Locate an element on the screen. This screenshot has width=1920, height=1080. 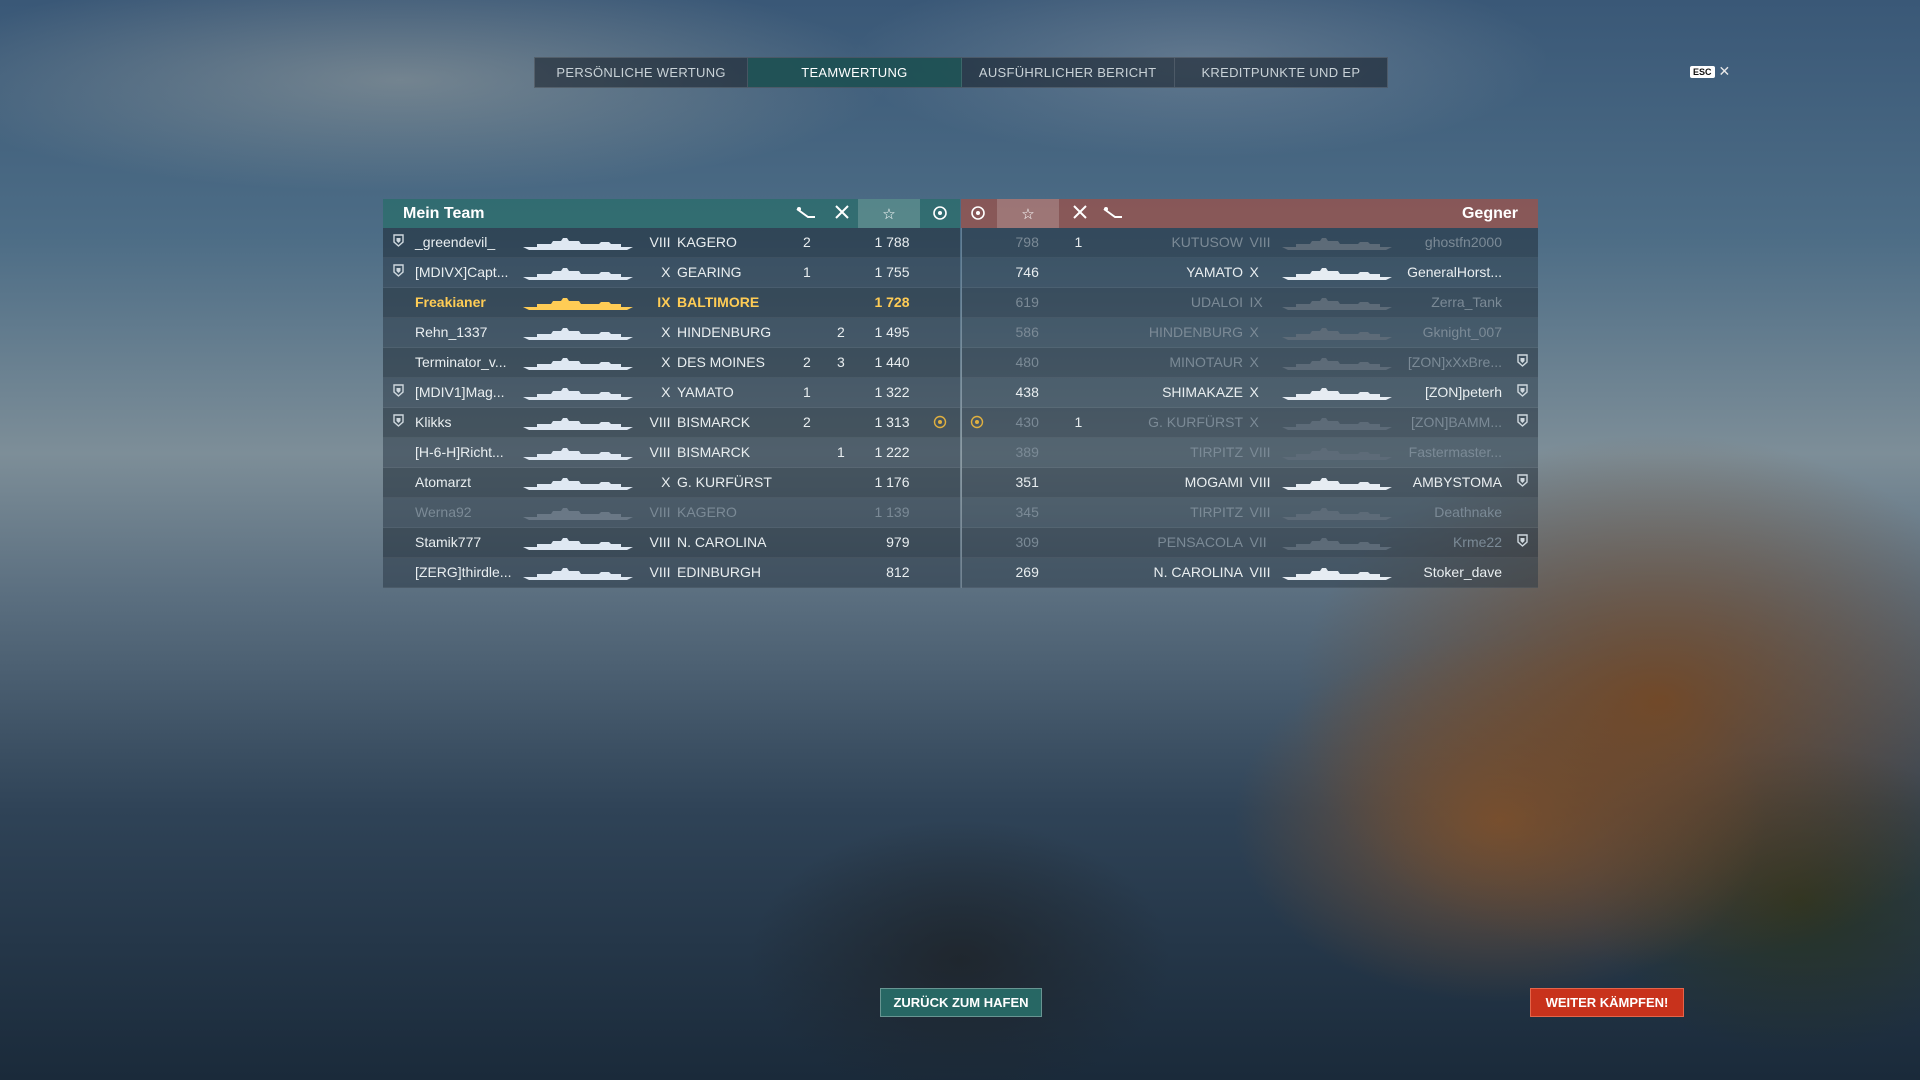
player-row-11: Stamik777 VIII N. CAROLINA 979 is located at coordinates (671, 543).